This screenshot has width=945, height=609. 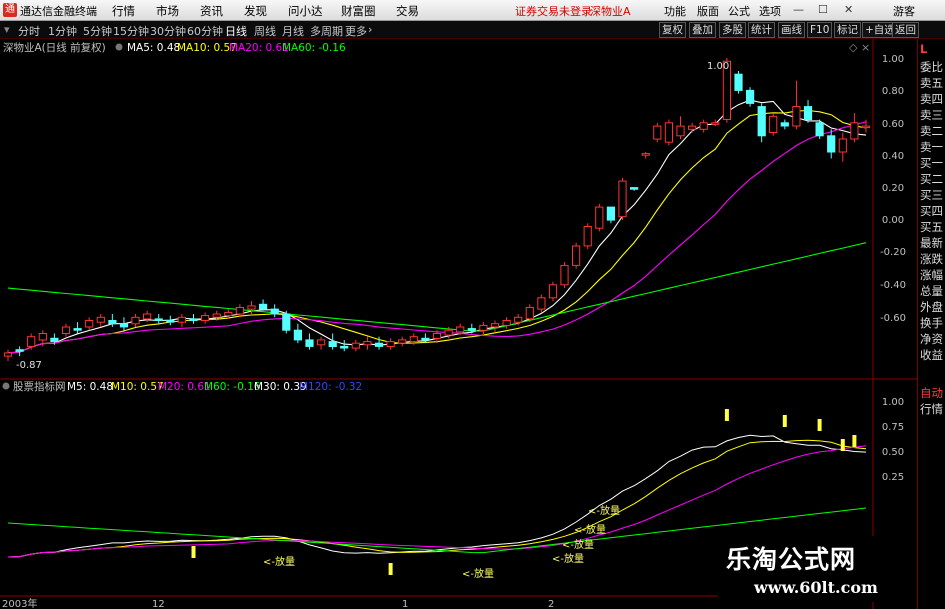 I want to click on sidepanel-item: 买四, so click(x=932, y=211).